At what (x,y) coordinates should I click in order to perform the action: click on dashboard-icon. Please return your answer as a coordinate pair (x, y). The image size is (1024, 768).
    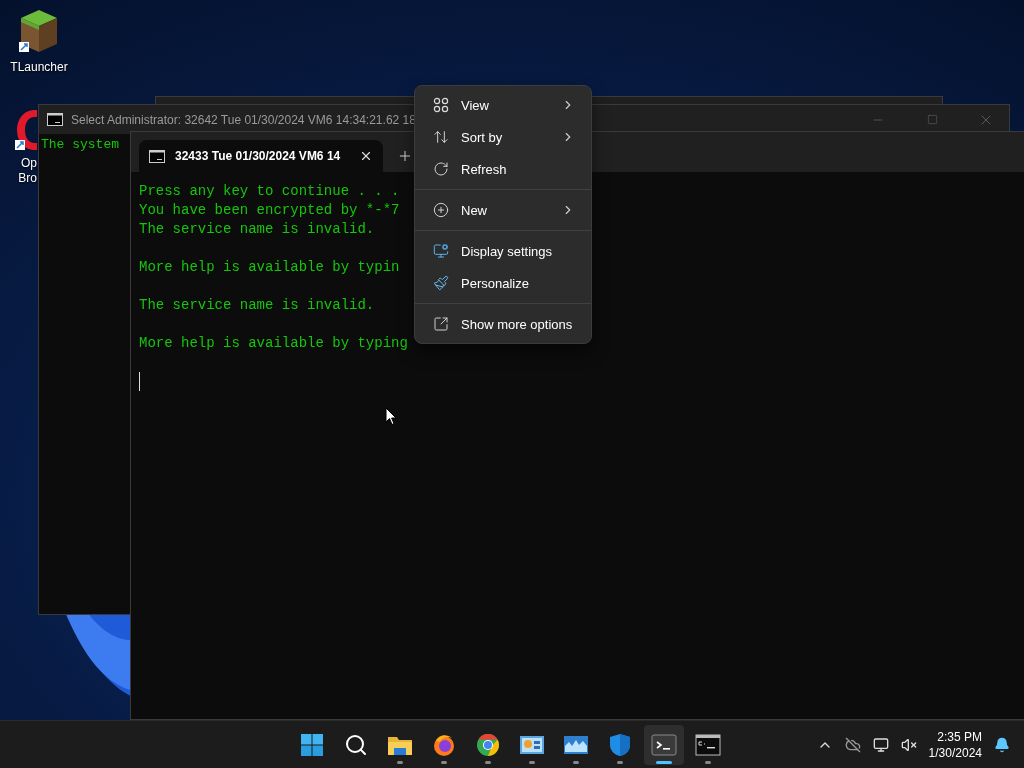
    Looking at the image, I should click on (532, 745).